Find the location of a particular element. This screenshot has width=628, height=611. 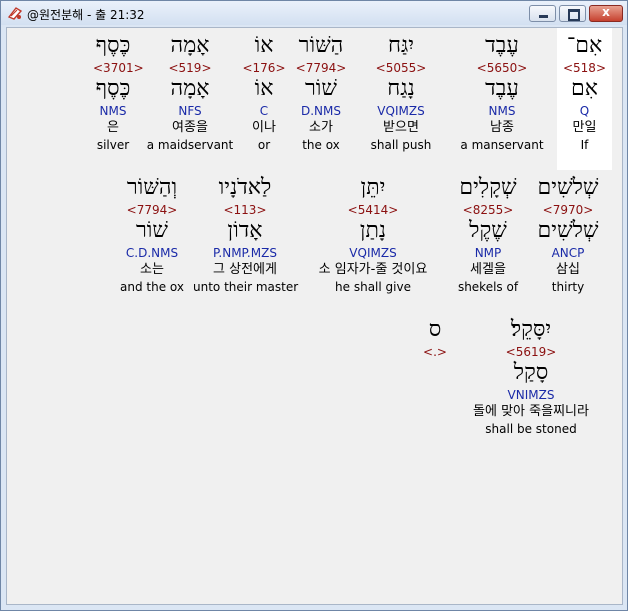

hebrew-word: יִגַּח is located at coordinates (401, 45).